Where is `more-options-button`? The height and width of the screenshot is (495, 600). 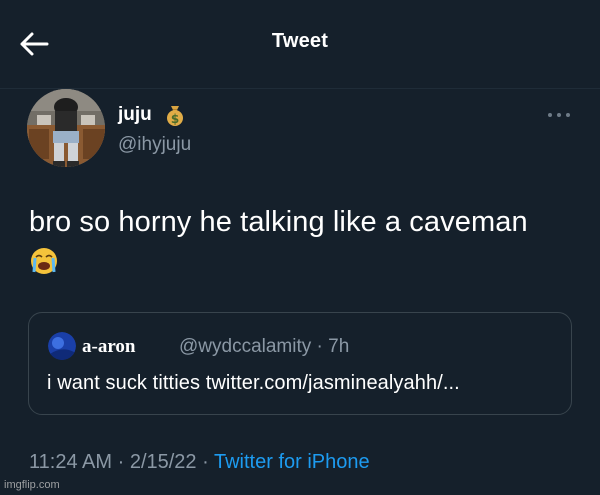
more-options-button is located at coordinates (559, 115).